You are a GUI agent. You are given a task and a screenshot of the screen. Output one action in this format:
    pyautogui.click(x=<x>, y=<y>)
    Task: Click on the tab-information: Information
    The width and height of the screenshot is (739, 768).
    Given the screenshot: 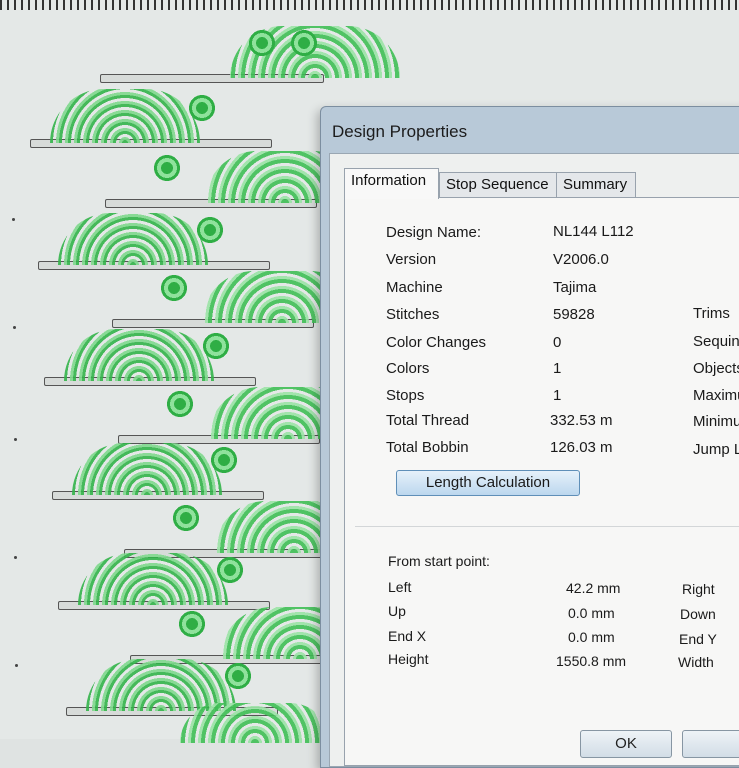 What is the action you would take?
    pyautogui.click(x=391, y=183)
    